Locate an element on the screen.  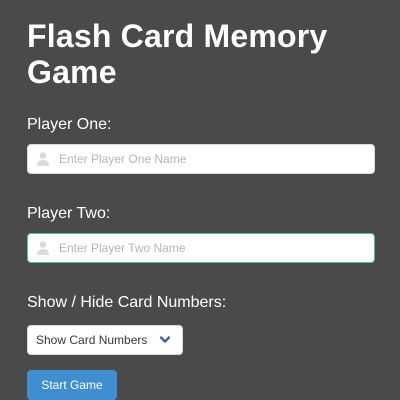
player-one-input is located at coordinates (214, 159).